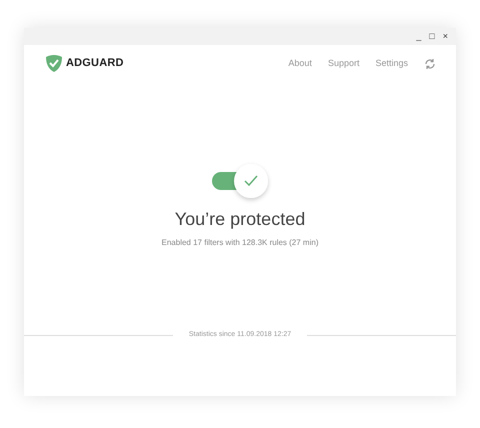 This screenshot has width=480, height=428. What do you see at coordinates (419, 36) in the screenshot?
I see `minimize-button: _` at bounding box center [419, 36].